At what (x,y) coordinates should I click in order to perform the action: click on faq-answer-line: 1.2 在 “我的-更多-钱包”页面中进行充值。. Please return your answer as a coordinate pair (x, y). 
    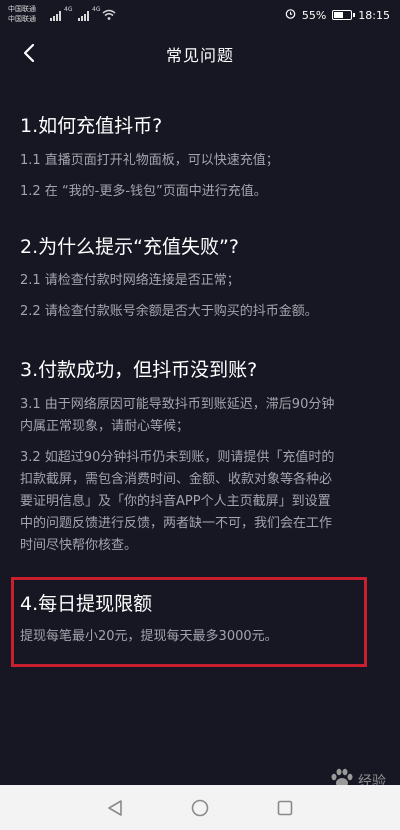
    Looking at the image, I should click on (143, 191).